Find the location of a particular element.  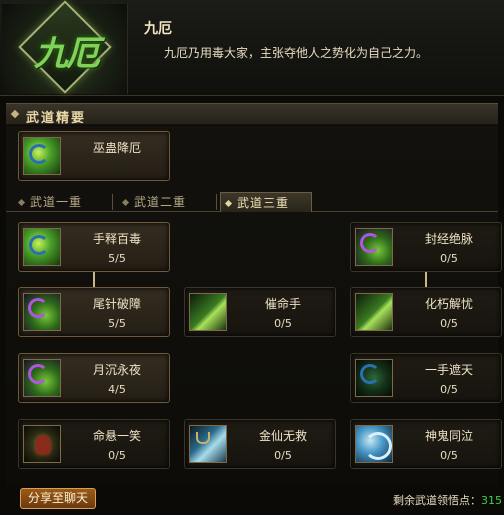

skill-card-r2c3: 化朽解忧 0/5 is located at coordinates (426, 312).